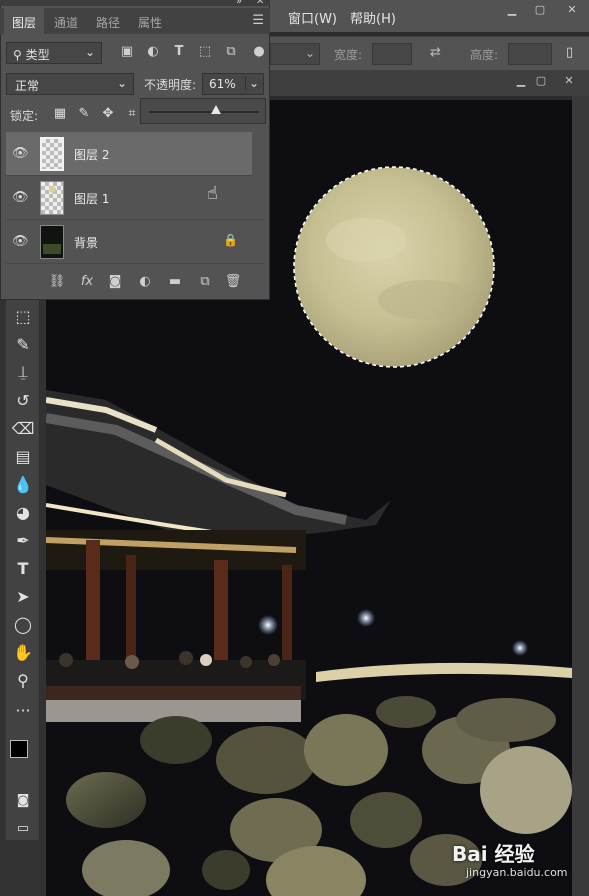 The height and width of the screenshot is (896, 589). I want to click on close-icon: ✕, so click(572, 9).